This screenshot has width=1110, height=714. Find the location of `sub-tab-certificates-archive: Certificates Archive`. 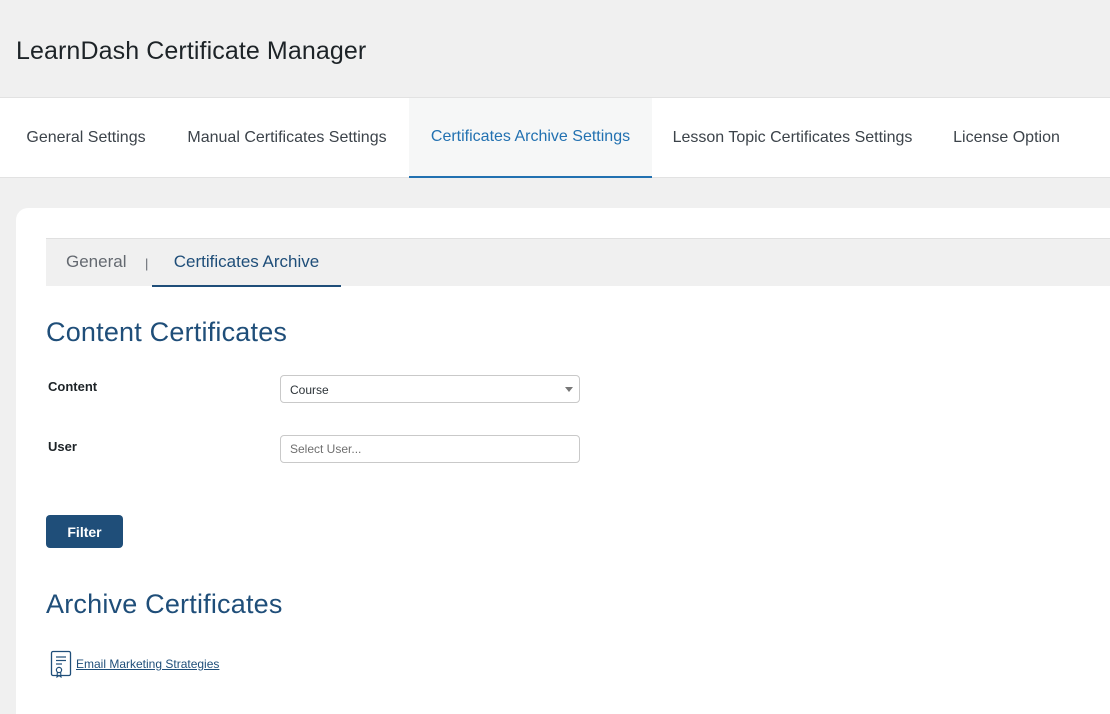

sub-tab-certificates-archive: Certificates Archive is located at coordinates (246, 263).